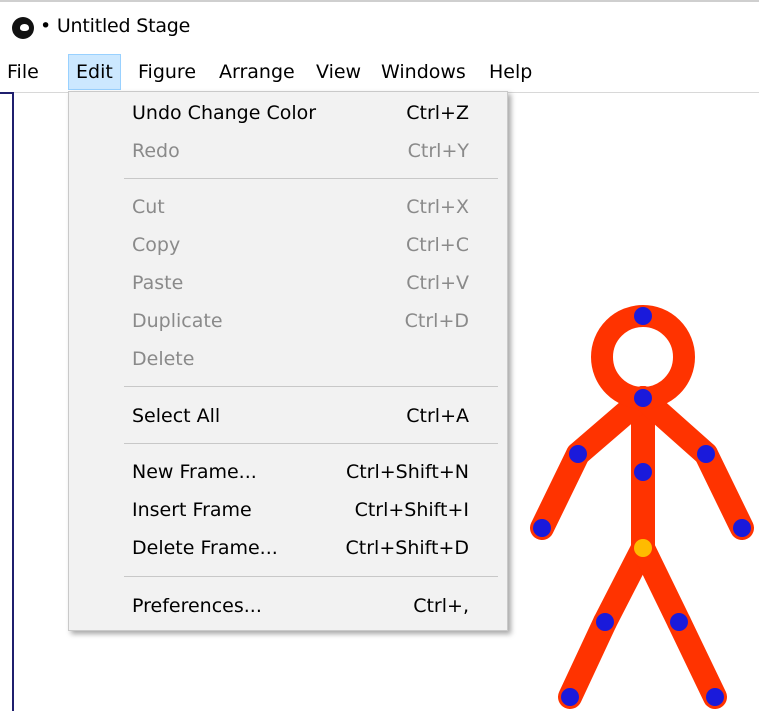 The image size is (759, 711). What do you see at coordinates (578, 454) in the screenshot?
I see `left-elbow-joint` at bounding box center [578, 454].